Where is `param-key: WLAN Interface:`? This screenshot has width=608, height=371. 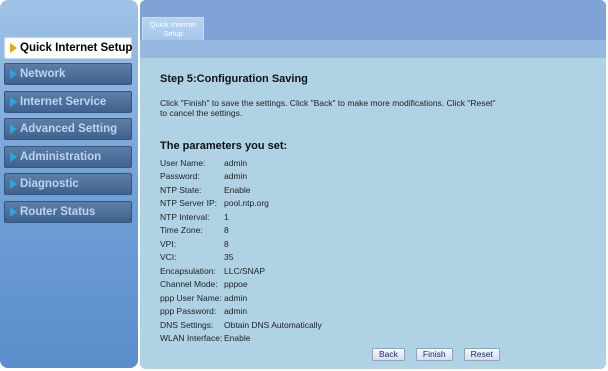 param-key: WLAN Interface: is located at coordinates (191, 338).